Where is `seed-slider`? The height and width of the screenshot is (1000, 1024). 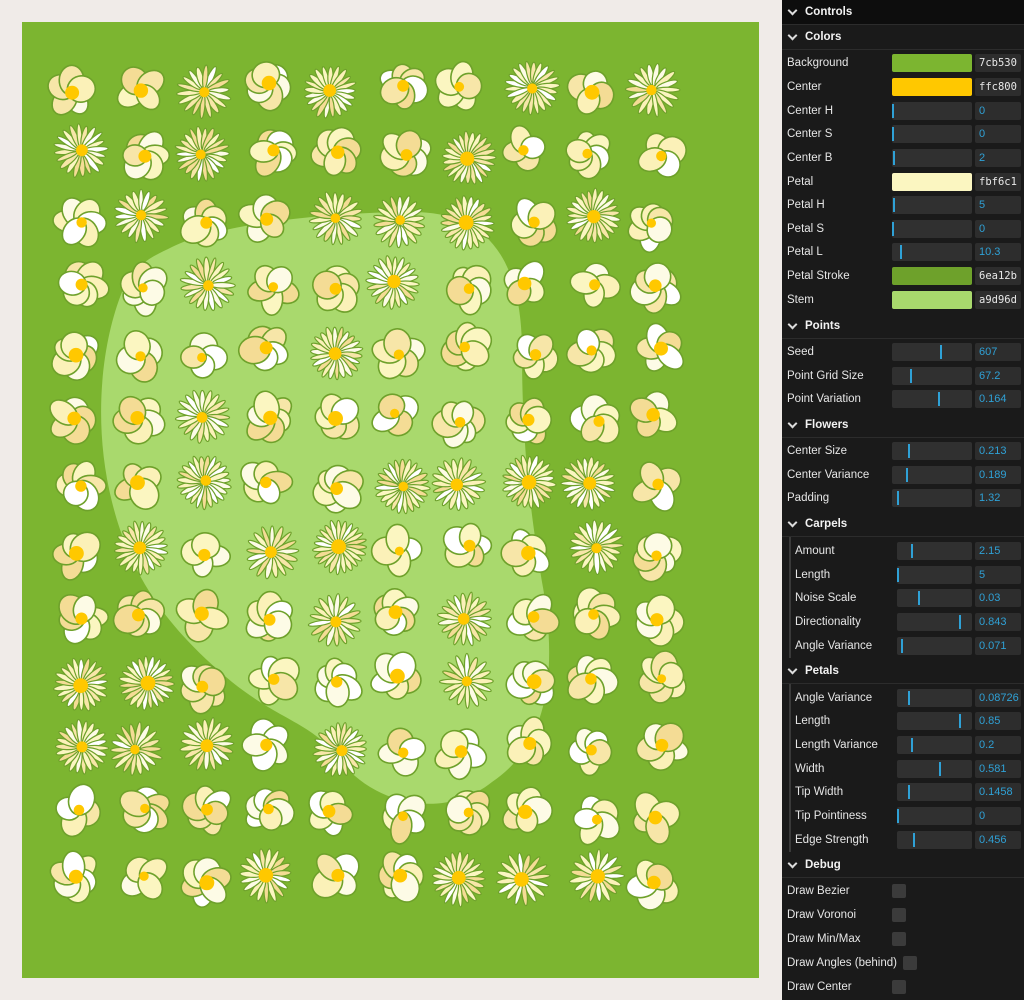 seed-slider is located at coordinates (932, 352).